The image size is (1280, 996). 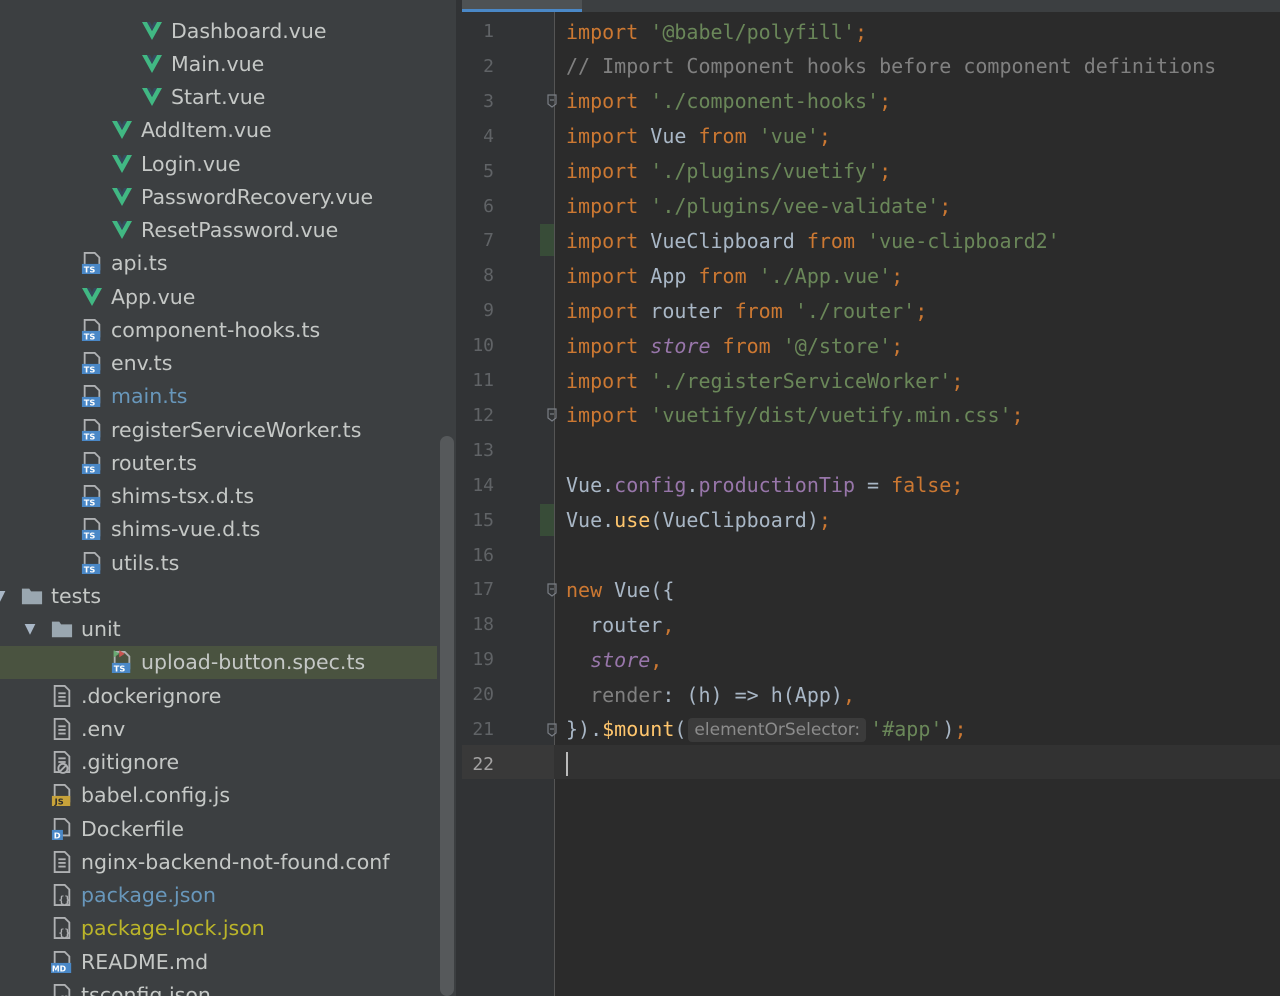 What do you see at coordinates (614, 660) in the screenshot?
I see `code-text: store,` at bounding box center [614, 660].